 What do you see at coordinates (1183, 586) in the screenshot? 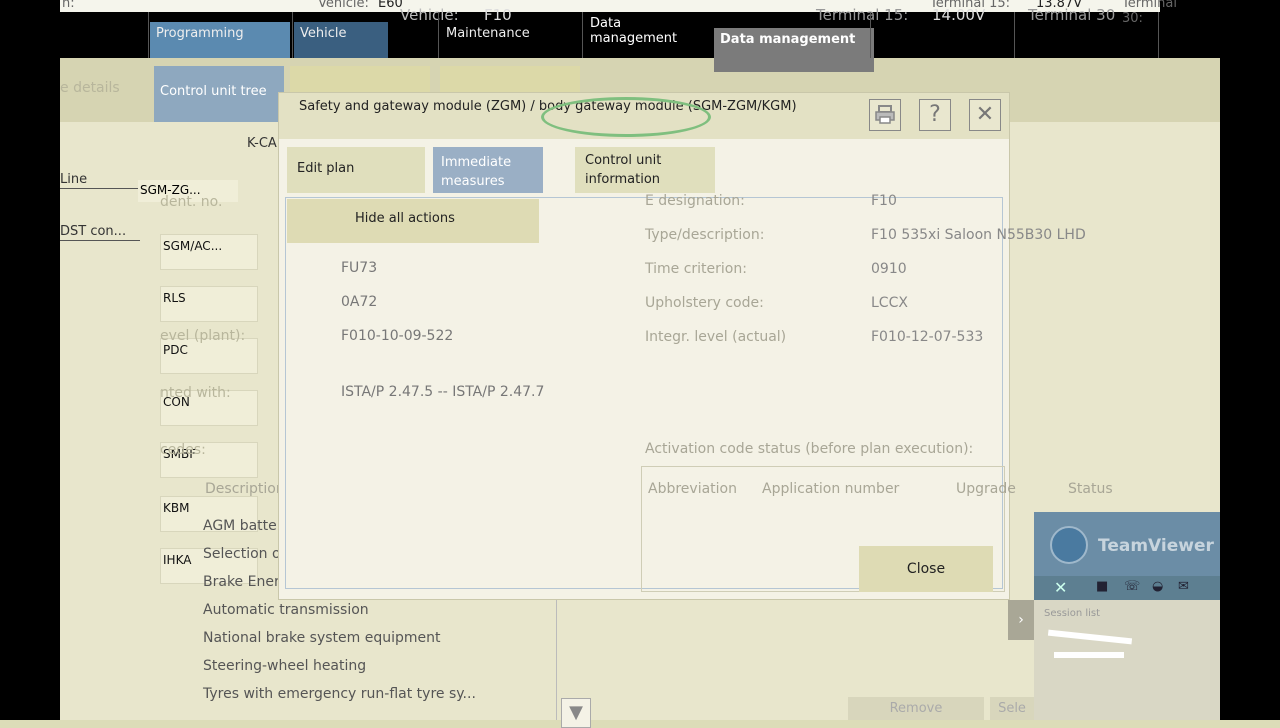
I see `chat-icon: ✉` at bounding box center [1183, 586].